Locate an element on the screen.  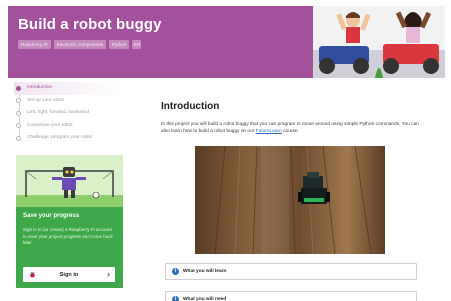
tag-electronic-components: Electronic components is located at coordinates (80, 44).